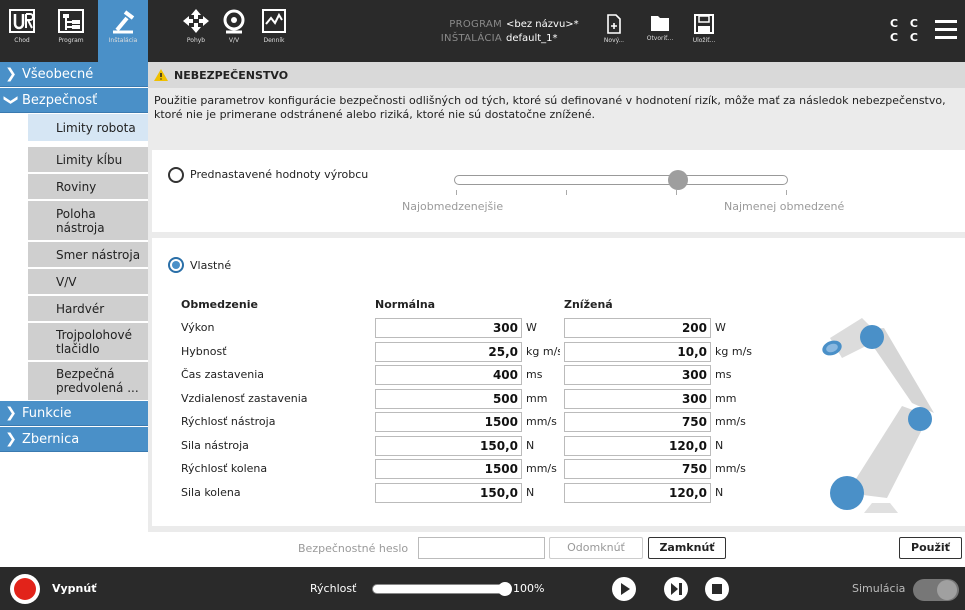  Describe the element at coordinates (88, 255) in the screenshot. I see `sidebar-item-tool-direction: Smer nástroja` at that location.